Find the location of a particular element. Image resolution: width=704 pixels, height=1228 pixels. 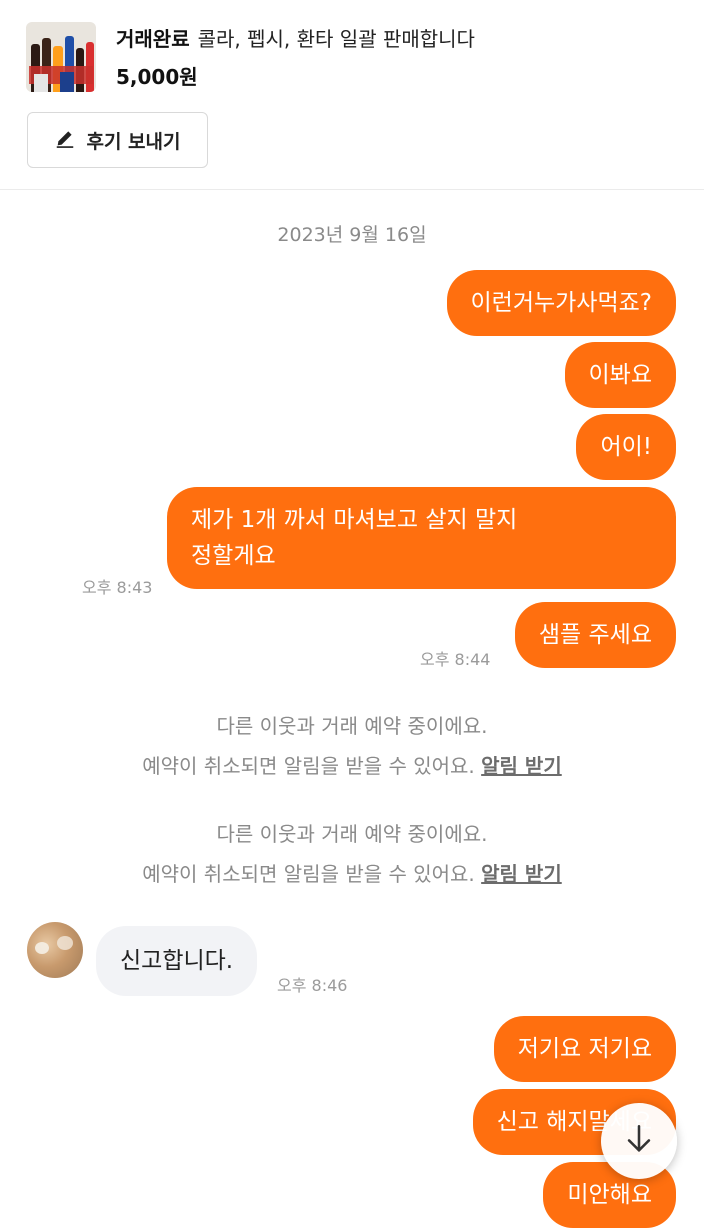

message-text: 저기요 저기요 is located at coordinates (584, 1049).